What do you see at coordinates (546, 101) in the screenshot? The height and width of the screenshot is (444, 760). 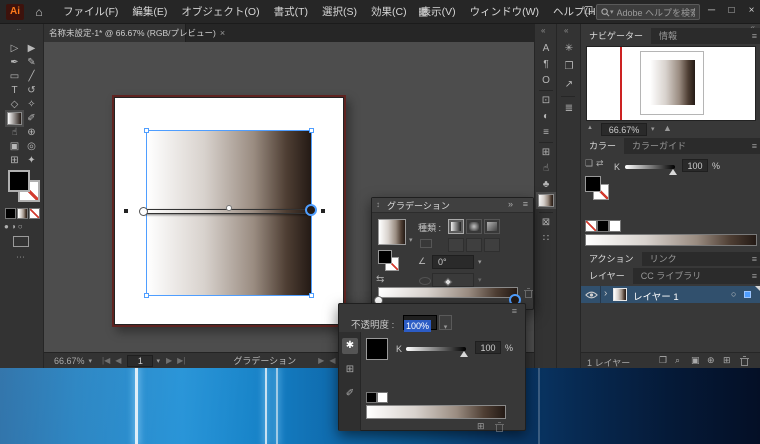 I see `artboards-panel-icon: ⊡` at bounding box center [546, 101].